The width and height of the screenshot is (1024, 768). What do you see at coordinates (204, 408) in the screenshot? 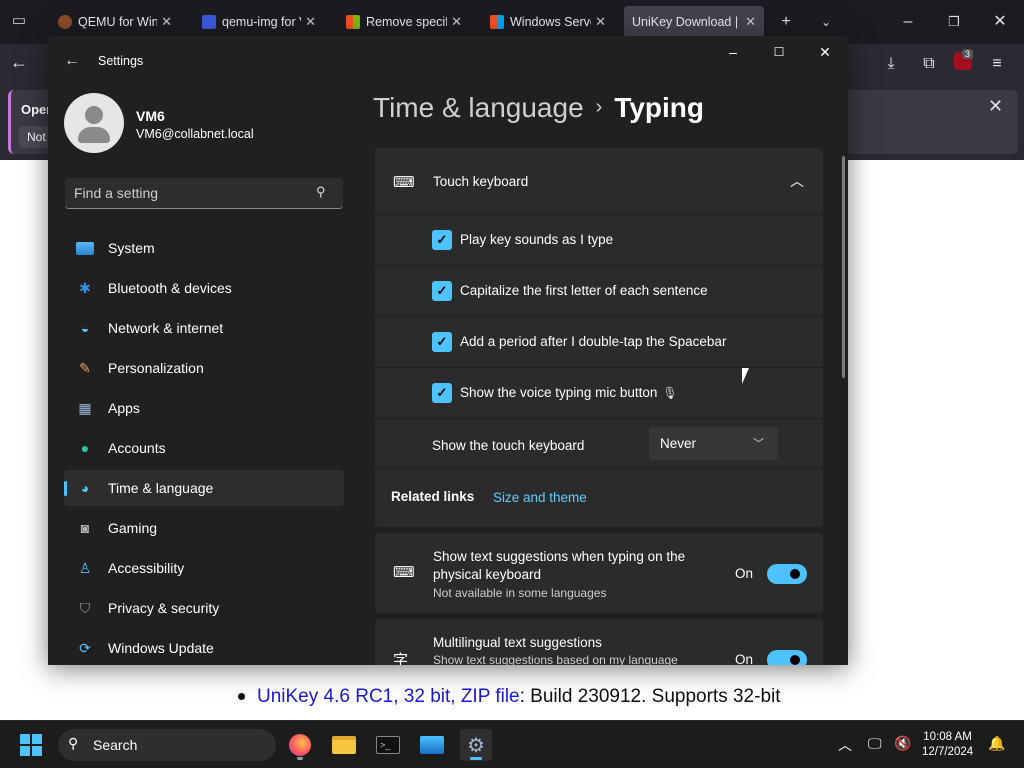
I see `sidebar-item-apps: ▦ Apps` at bounding box center [204, 408].